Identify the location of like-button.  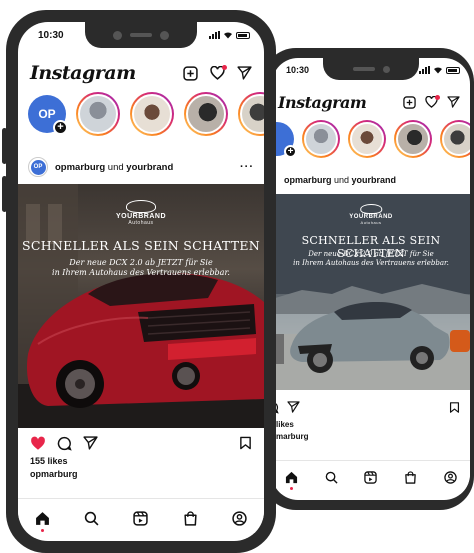
(38, 443).